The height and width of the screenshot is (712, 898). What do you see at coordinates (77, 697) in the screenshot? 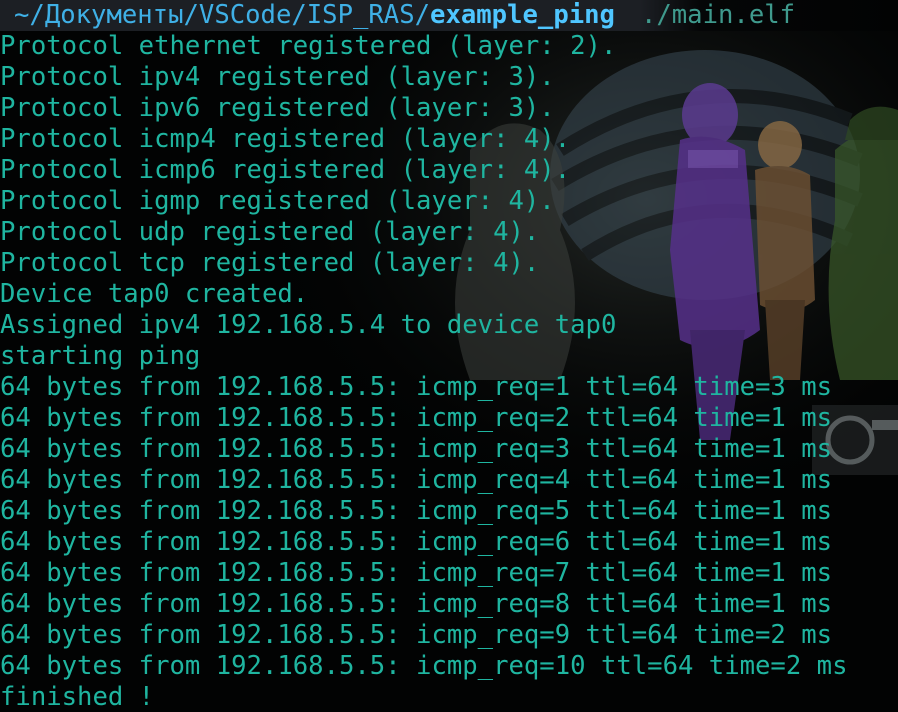
I see `output-line: finished !` at bounding box center [77, 697].